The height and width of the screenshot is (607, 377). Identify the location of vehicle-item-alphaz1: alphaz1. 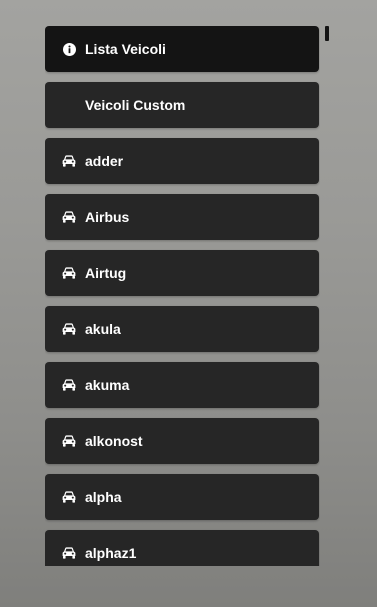
(182, 548).